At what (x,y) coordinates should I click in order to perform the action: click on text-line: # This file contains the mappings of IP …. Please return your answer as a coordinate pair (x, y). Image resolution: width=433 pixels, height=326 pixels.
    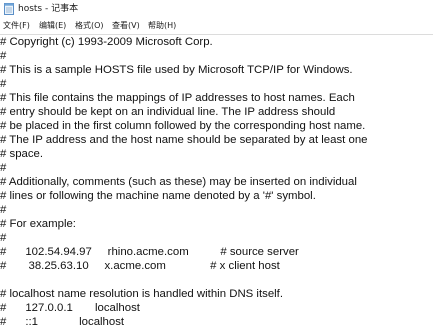
    Looking at the image, I should click on (177, 98).